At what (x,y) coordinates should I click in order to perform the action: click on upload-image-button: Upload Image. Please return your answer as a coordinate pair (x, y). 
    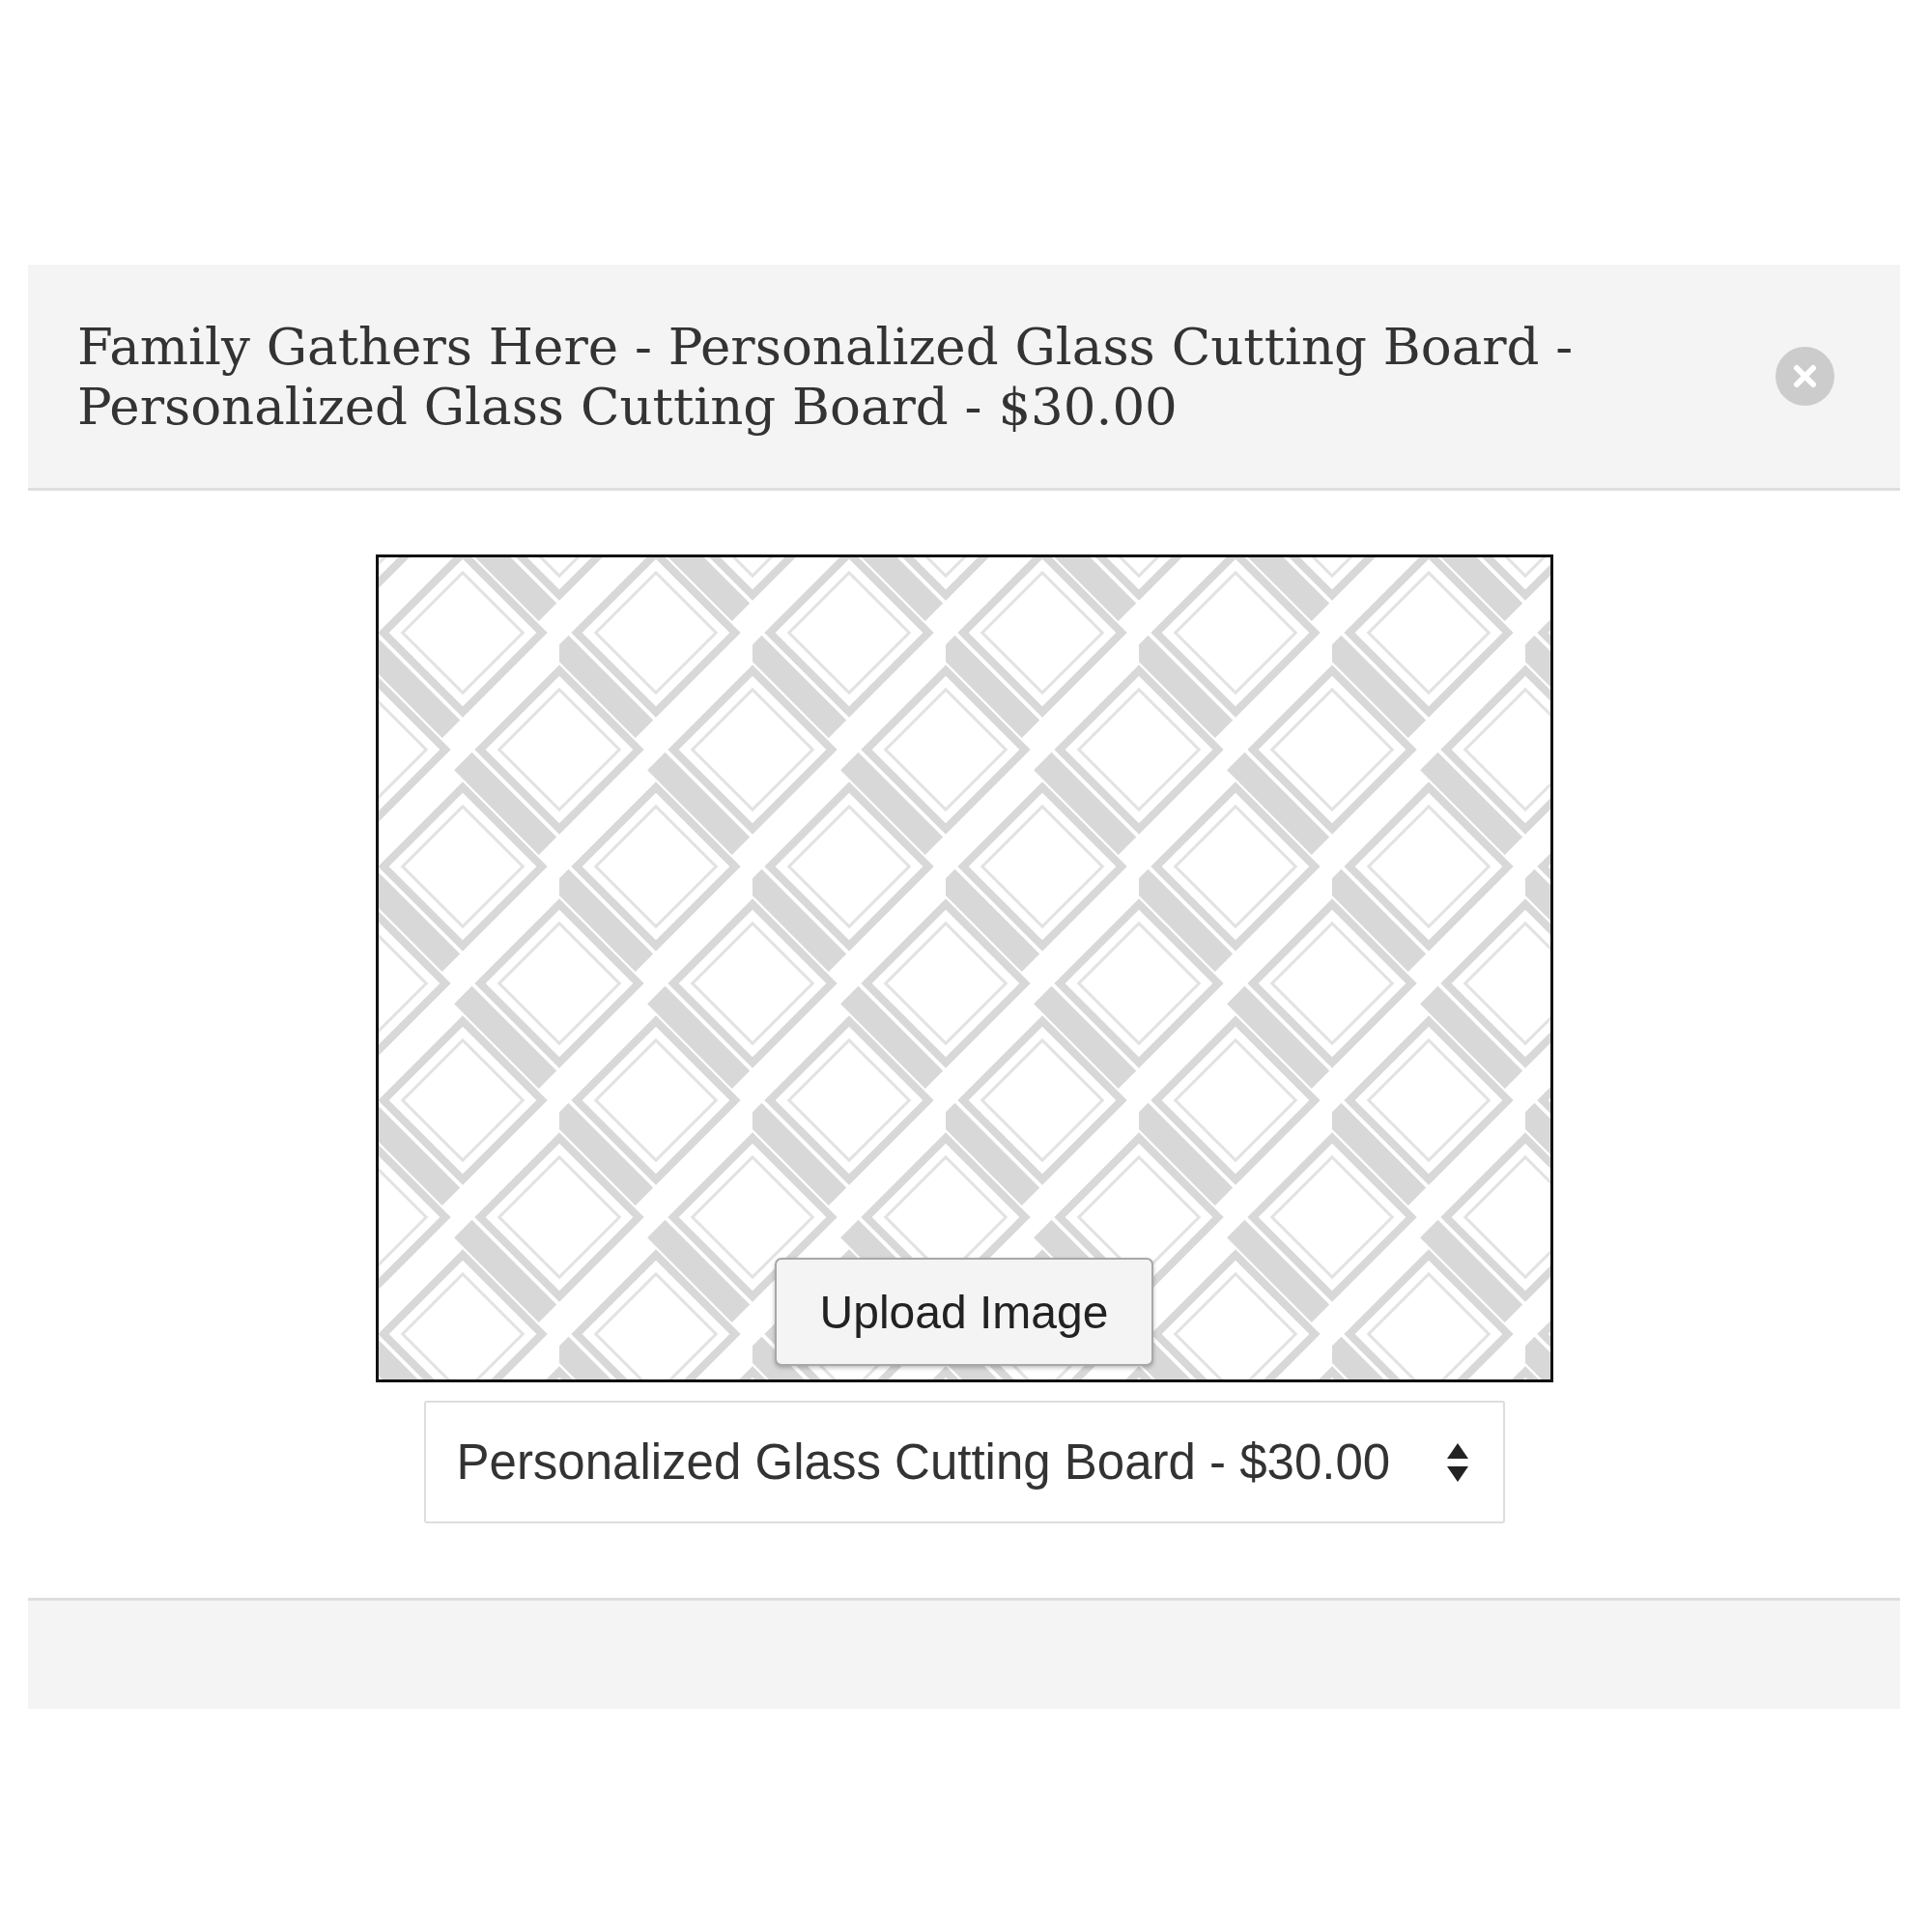
    Looking at the image, I should click on (964, 1312).